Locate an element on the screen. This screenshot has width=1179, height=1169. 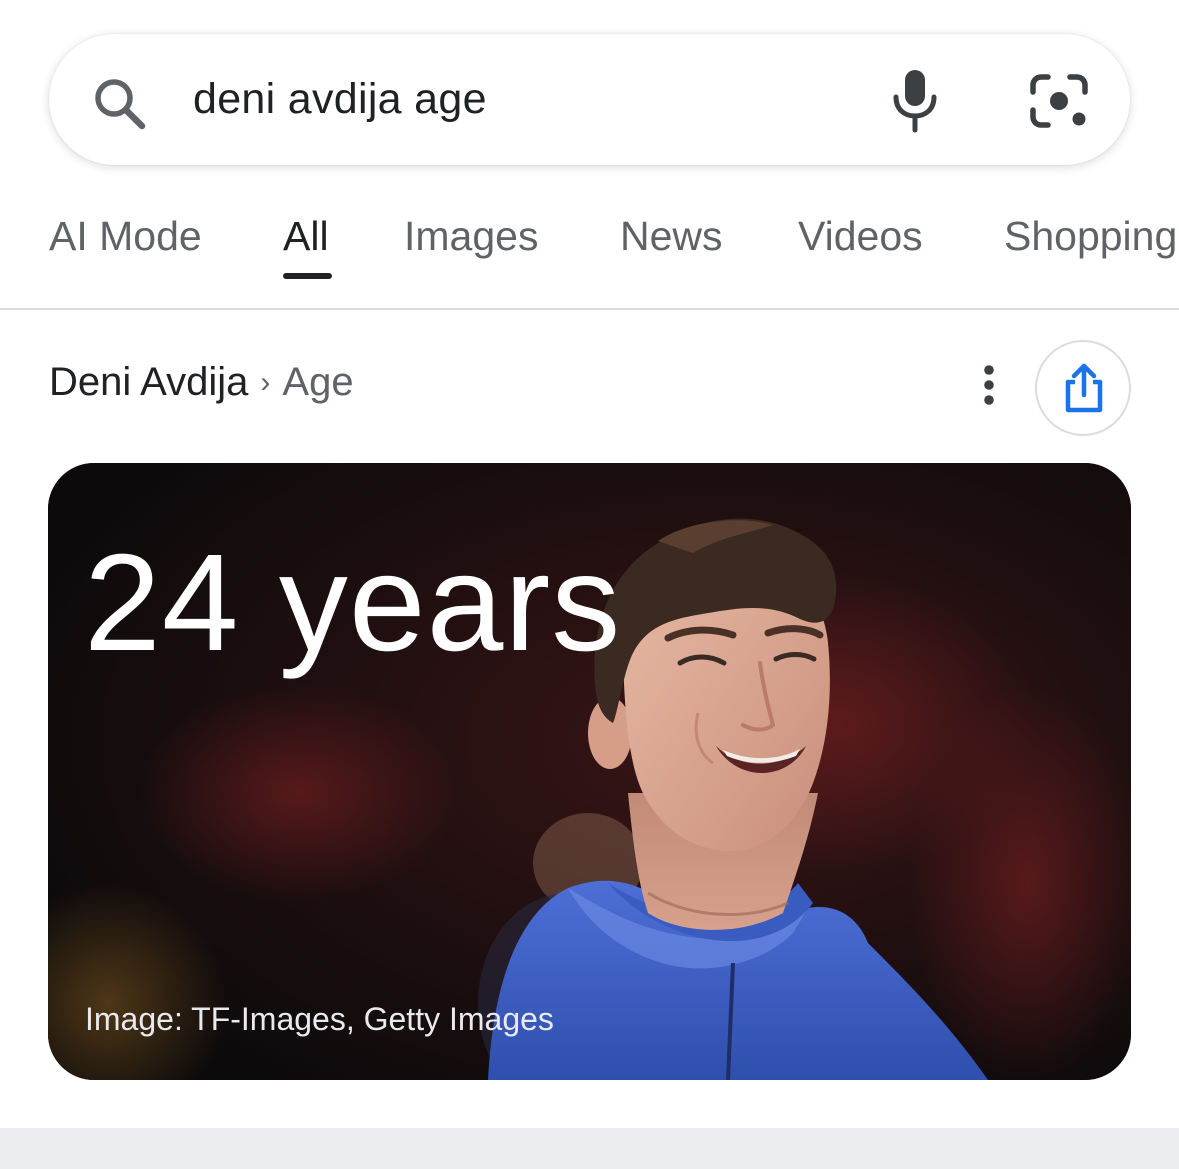
tab-all: All is located at coordinates (306, 236).